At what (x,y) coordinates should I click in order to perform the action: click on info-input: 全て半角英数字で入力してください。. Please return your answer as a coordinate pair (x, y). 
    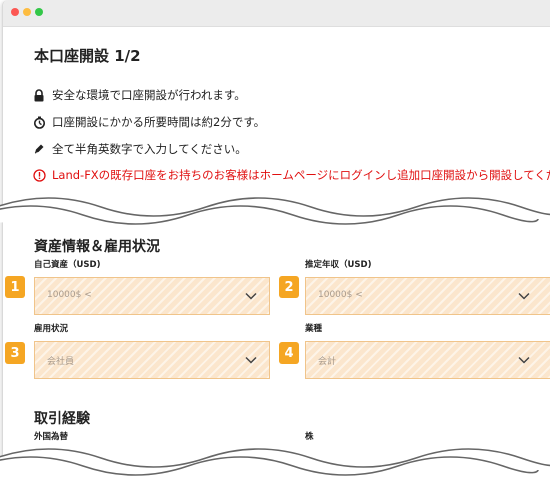
    Looking at the image, I should click on (139, 149).